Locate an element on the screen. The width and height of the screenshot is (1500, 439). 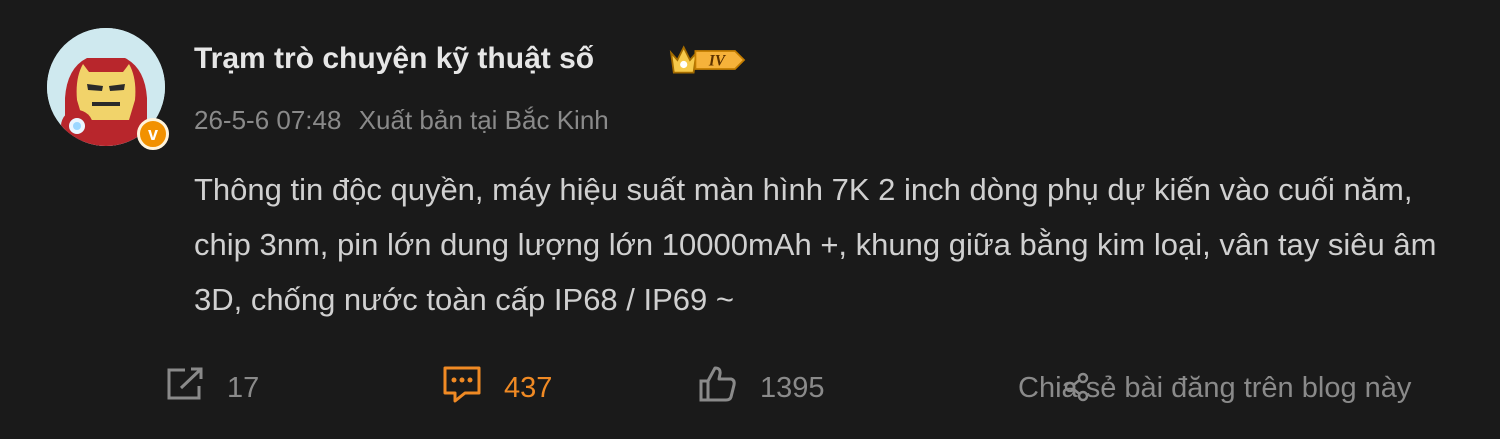
post-meta: 26-5-6 07:48 Xuất bản tại Bắc Kinh is located at coordinates (401, 120).